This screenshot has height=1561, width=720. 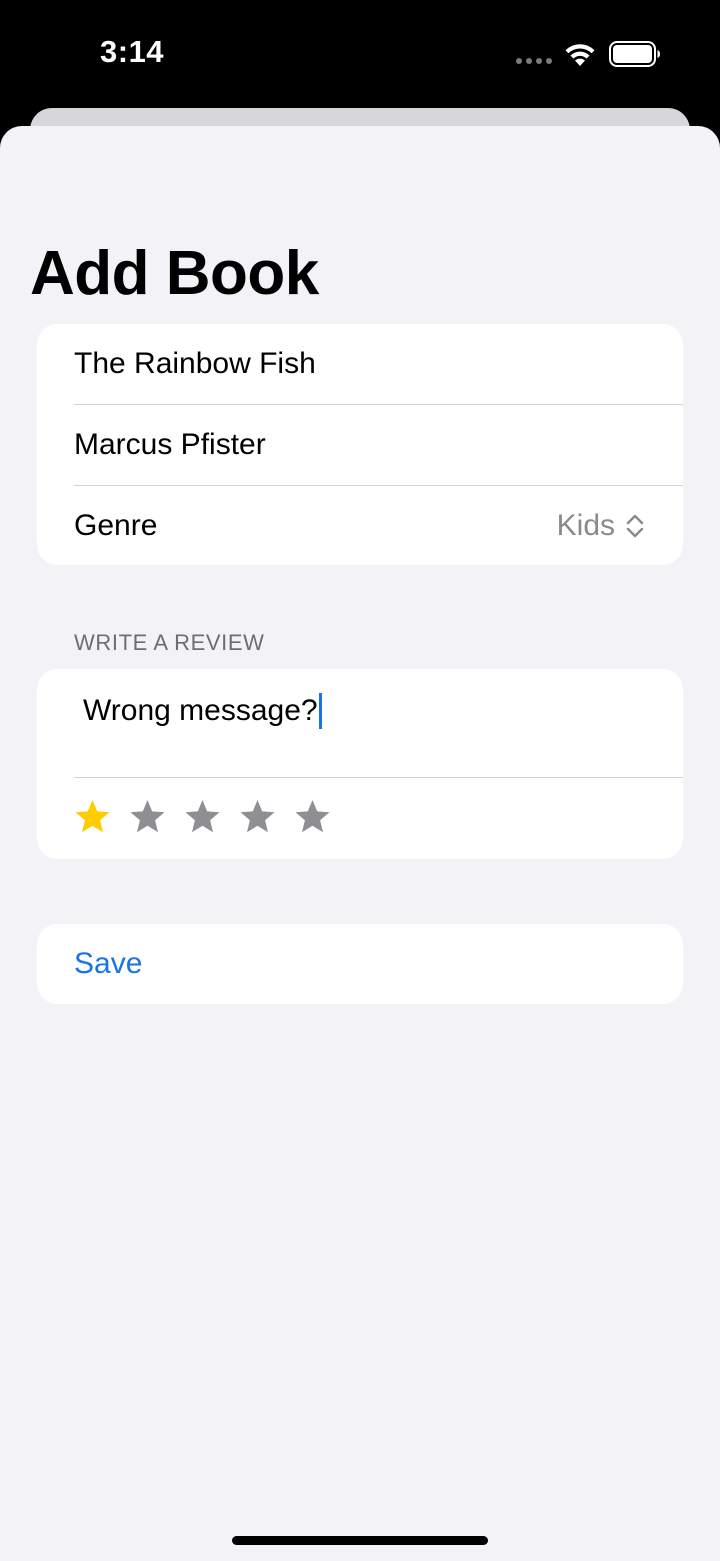 I want to click on signal-dots-icon, so click(x=534, y=61).